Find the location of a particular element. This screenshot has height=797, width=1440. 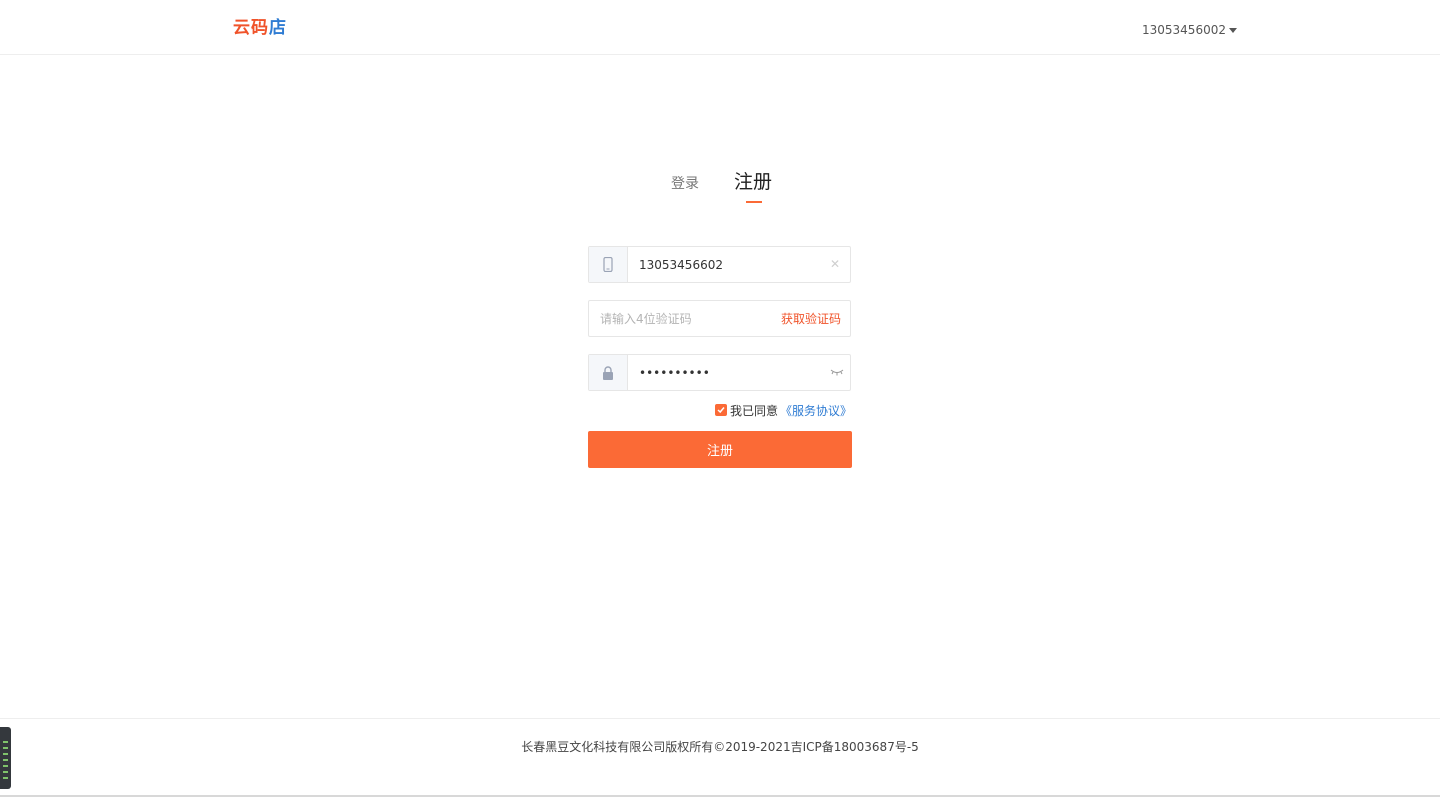

agreement-row: 我已同意 《服务协议》 is located at coordinates (783, 410).